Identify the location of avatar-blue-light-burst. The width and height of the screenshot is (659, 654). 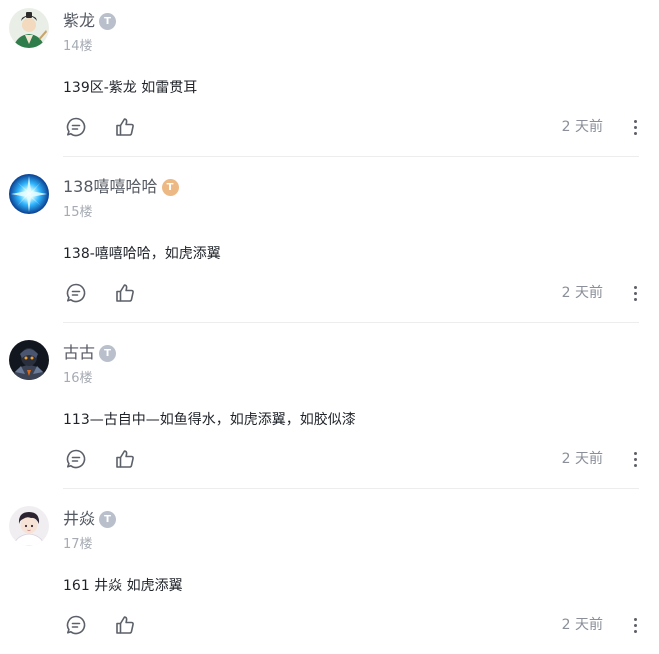
(29, 194).